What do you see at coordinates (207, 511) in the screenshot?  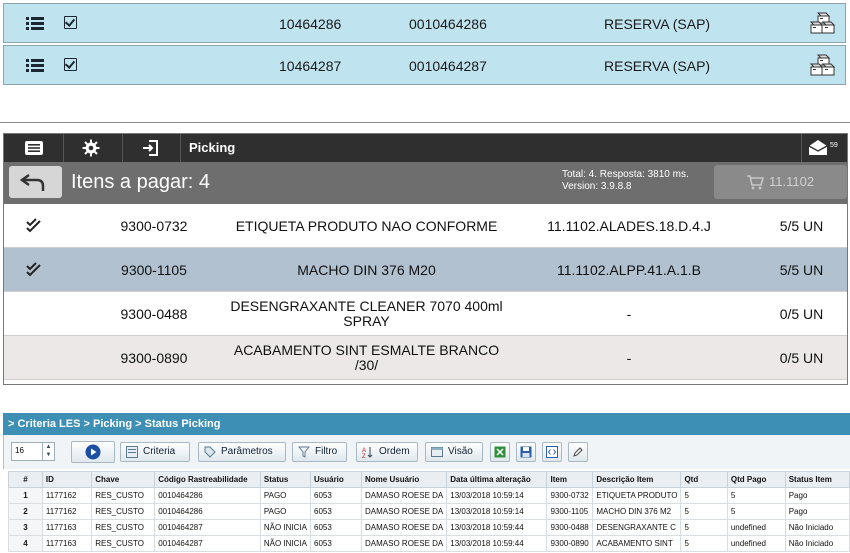 I see `table-cell: 0010464286` at bounding box center [207, 511].